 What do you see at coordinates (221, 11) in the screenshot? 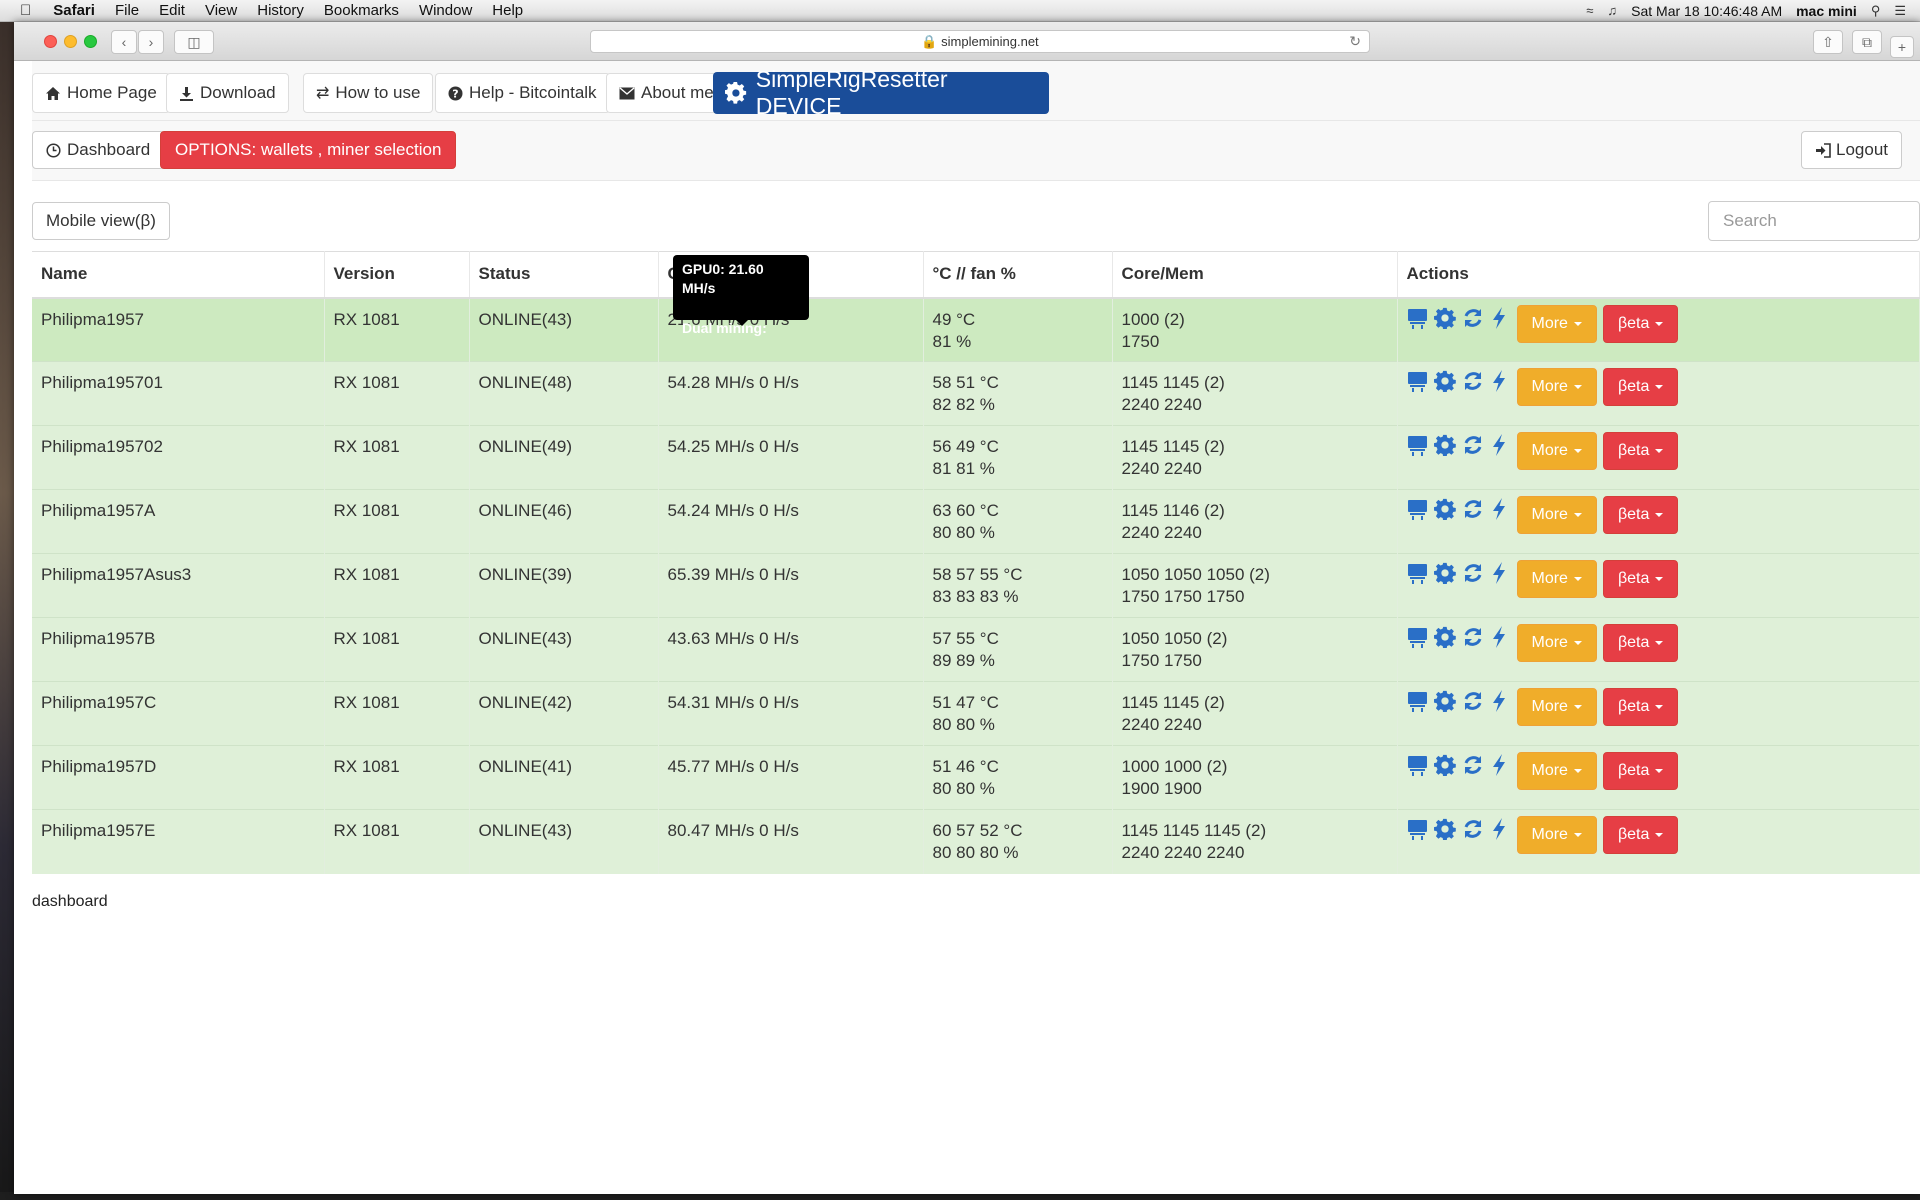
I see `menu-view: View` at bounding box center [221, 11].